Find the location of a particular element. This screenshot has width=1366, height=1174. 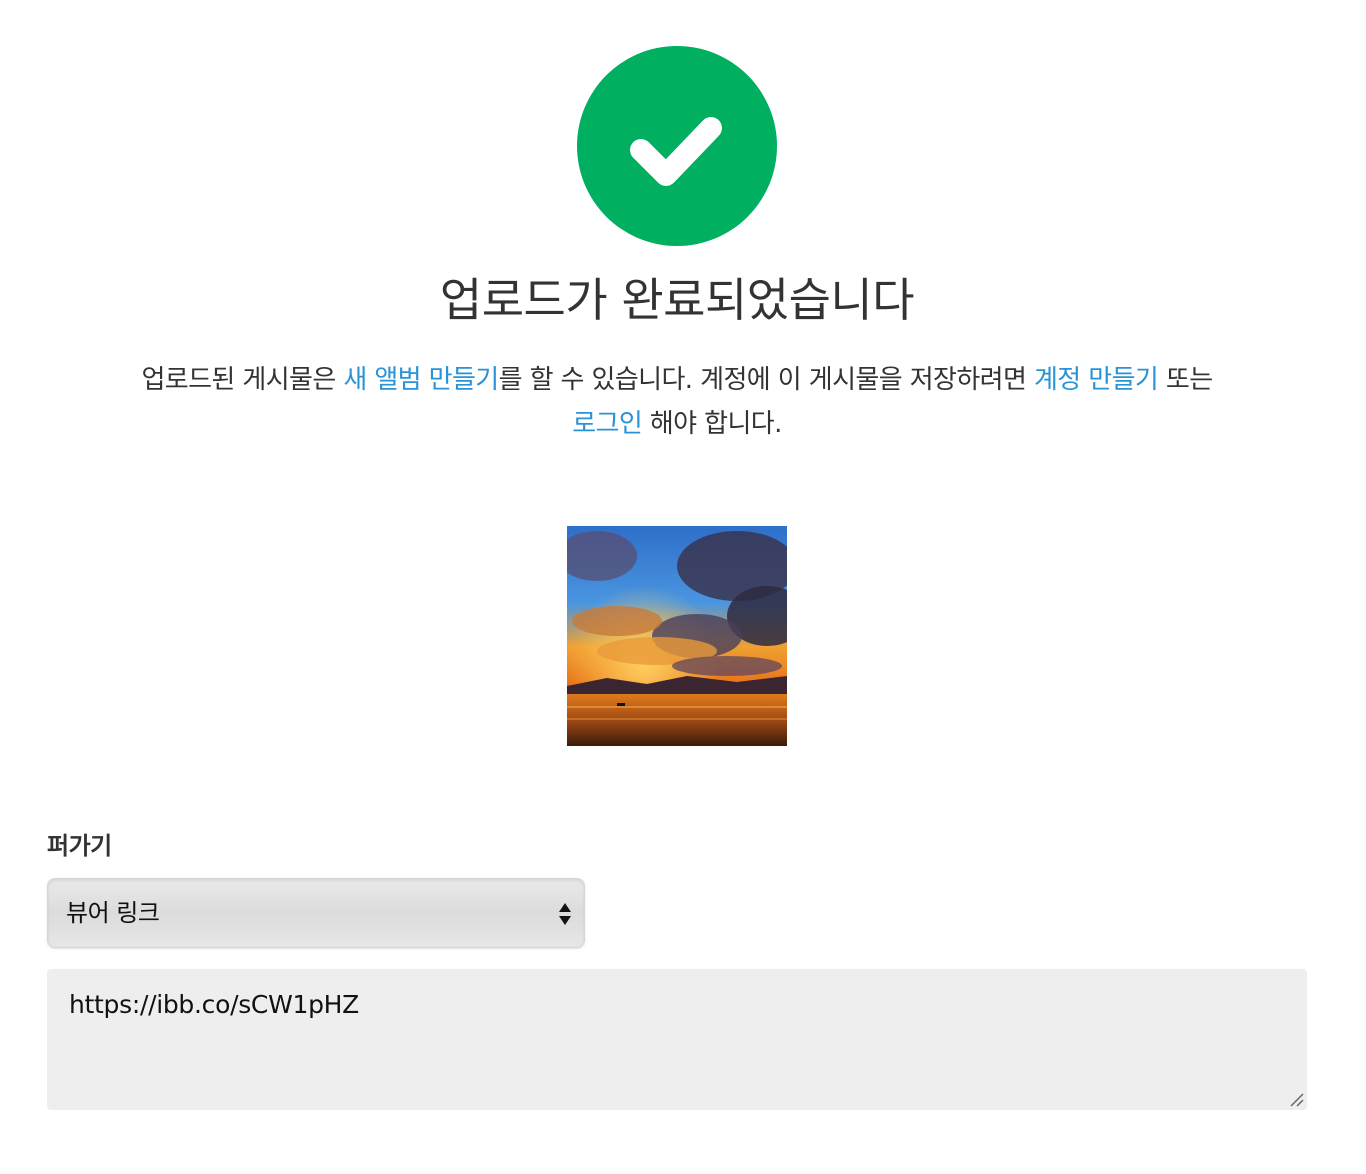

embed-code-textarea: https://ibb.co/sCW1pHZ is located at coordinates (677, 1039).